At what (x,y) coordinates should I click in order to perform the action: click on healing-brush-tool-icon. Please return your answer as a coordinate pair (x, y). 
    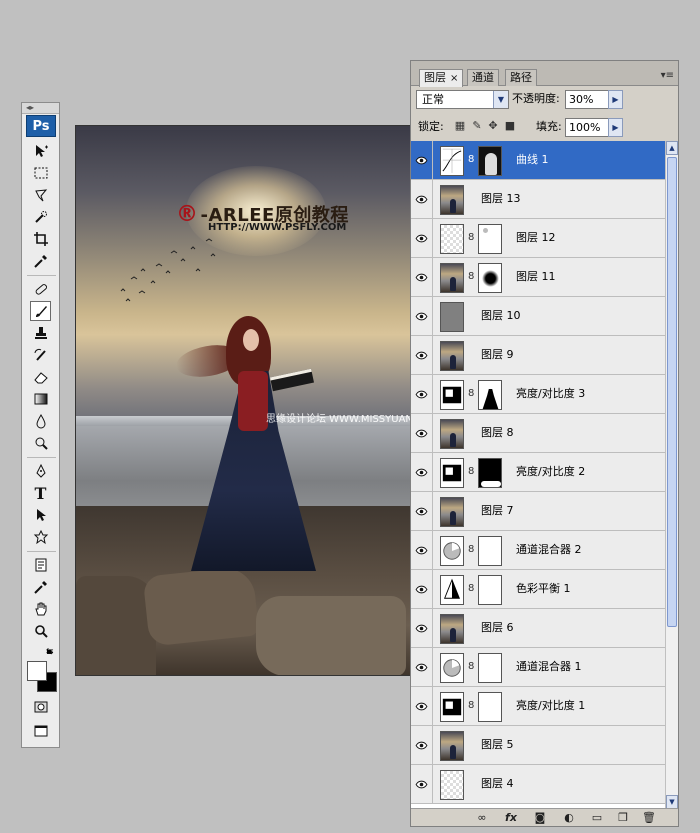
    Looking at the image, I should click on (40, 289).